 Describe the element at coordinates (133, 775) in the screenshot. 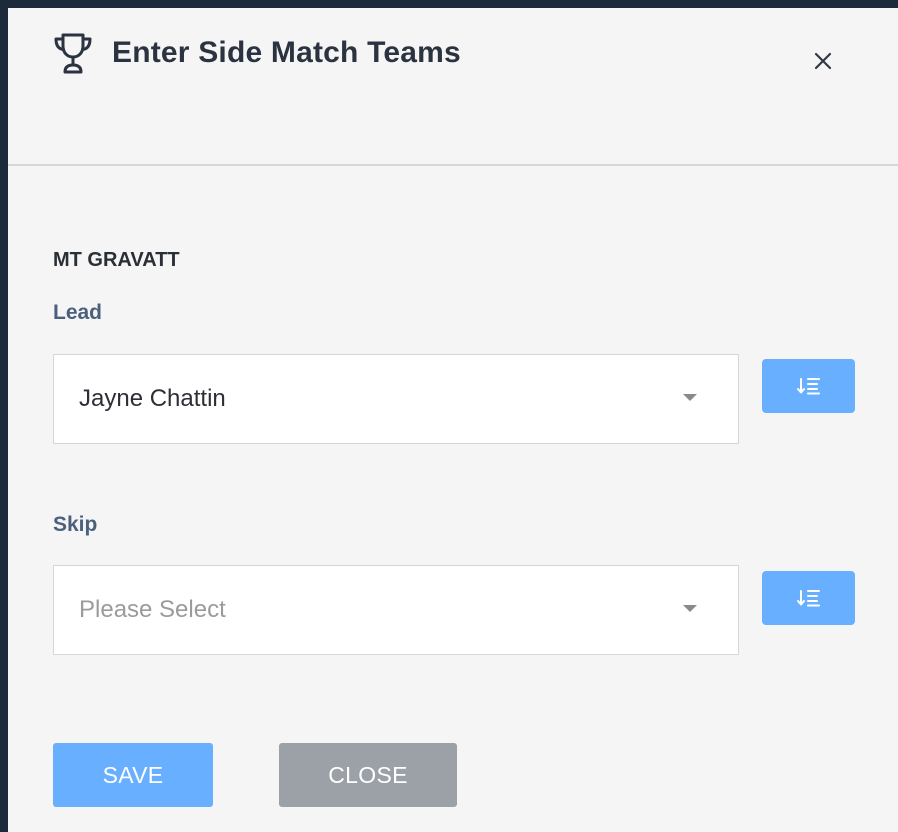

I see `save-button: SAVE` at that location.